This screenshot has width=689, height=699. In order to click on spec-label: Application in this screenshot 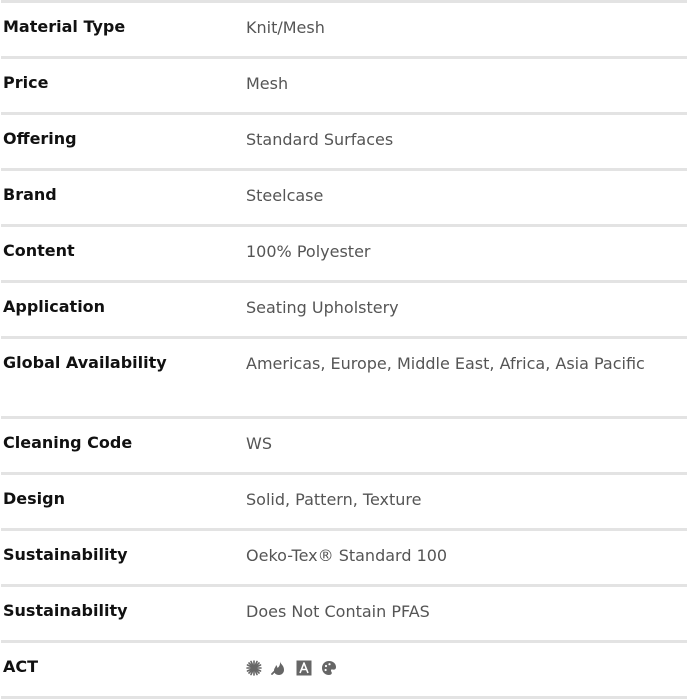, I will do `click(54, 306)`.